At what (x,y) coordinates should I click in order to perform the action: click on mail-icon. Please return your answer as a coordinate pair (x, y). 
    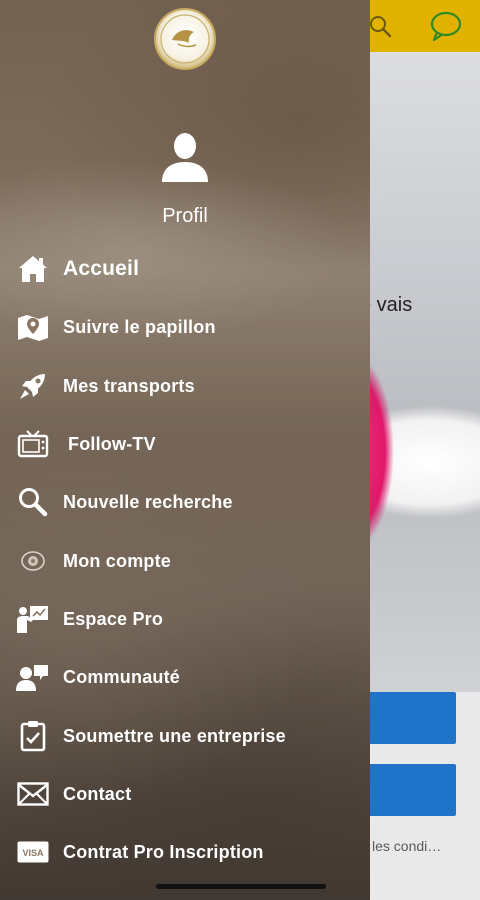
    Looking at the image, I should click on (33, 794).